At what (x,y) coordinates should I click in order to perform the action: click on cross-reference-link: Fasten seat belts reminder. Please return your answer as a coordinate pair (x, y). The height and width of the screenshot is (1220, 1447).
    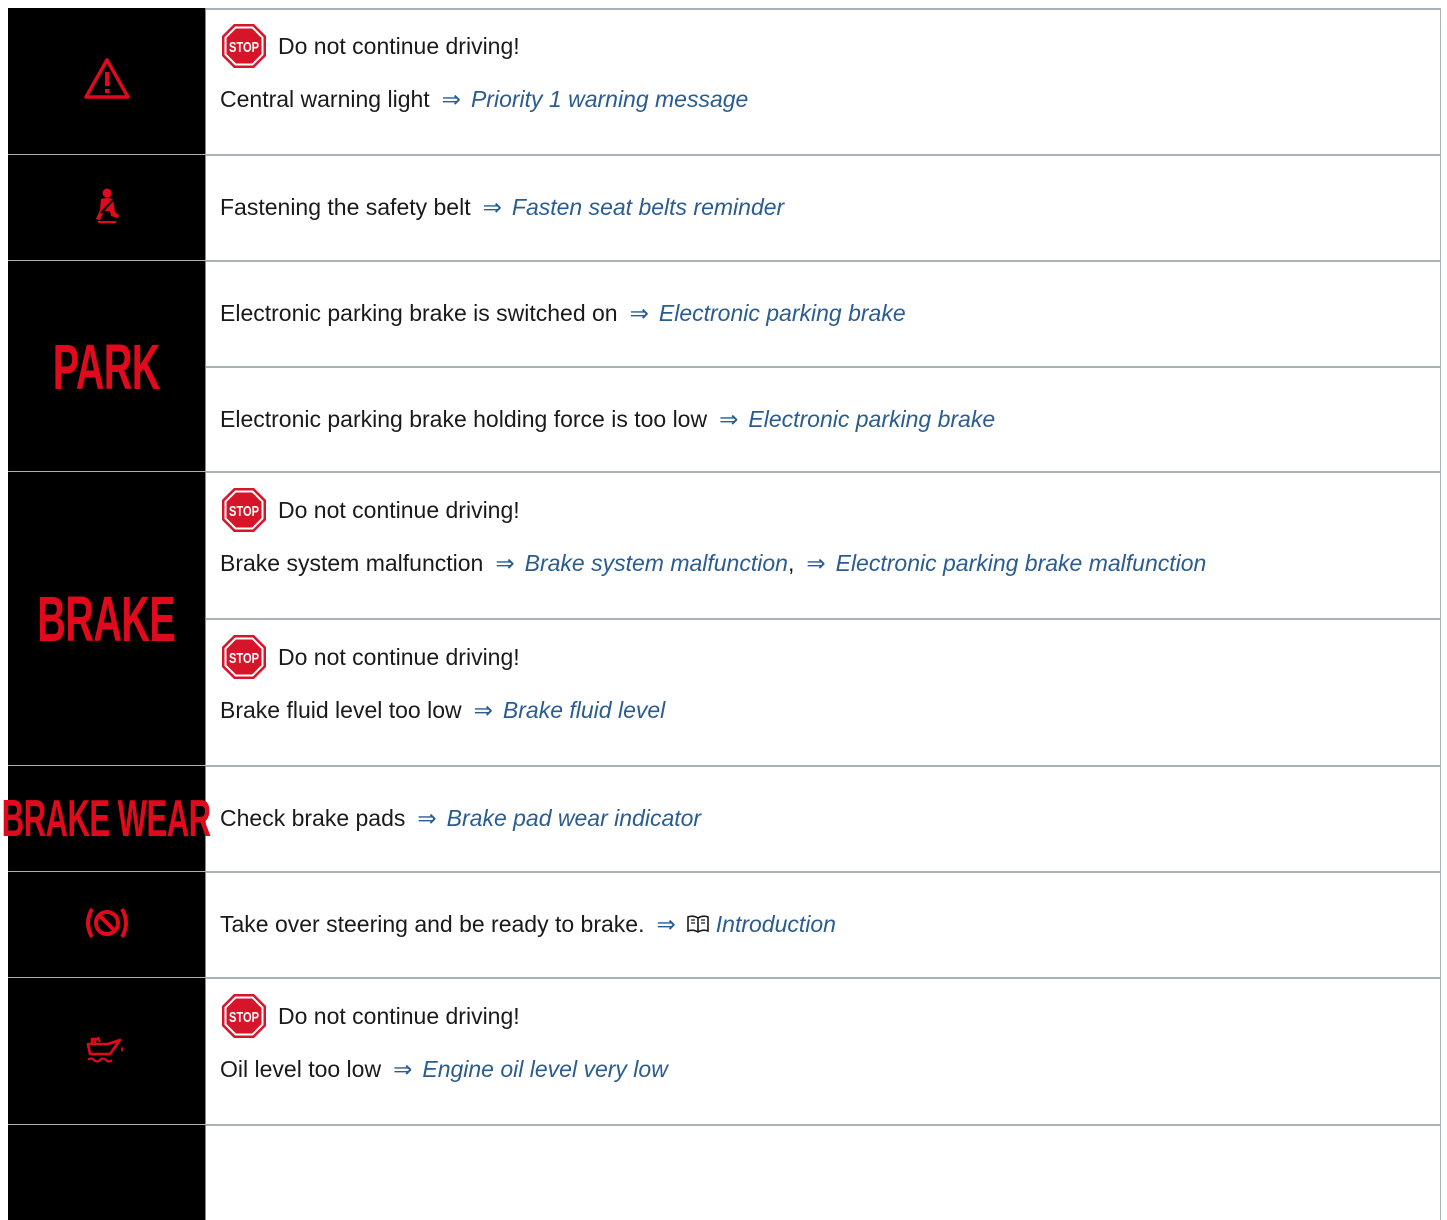
    Looking at the image, I should click on (648, 207).